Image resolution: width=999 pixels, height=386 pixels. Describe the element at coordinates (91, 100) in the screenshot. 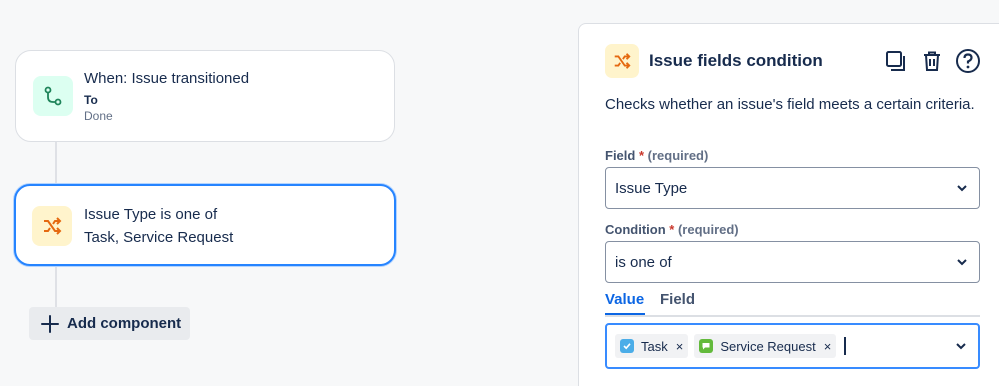

I see `trigger-sub-label: To` at that location.